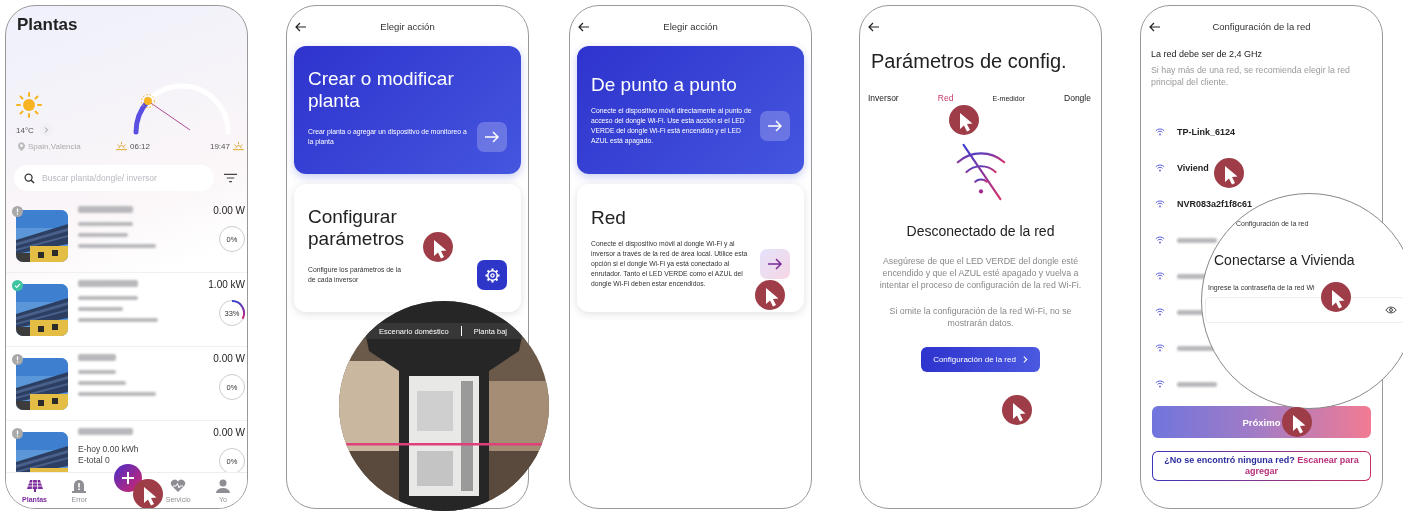 This screenshot has width=1403, height=513. Describe the element at coordinates (1261, 26) in the screenshot. I see `screen-title: Configuración de la red` at that location.